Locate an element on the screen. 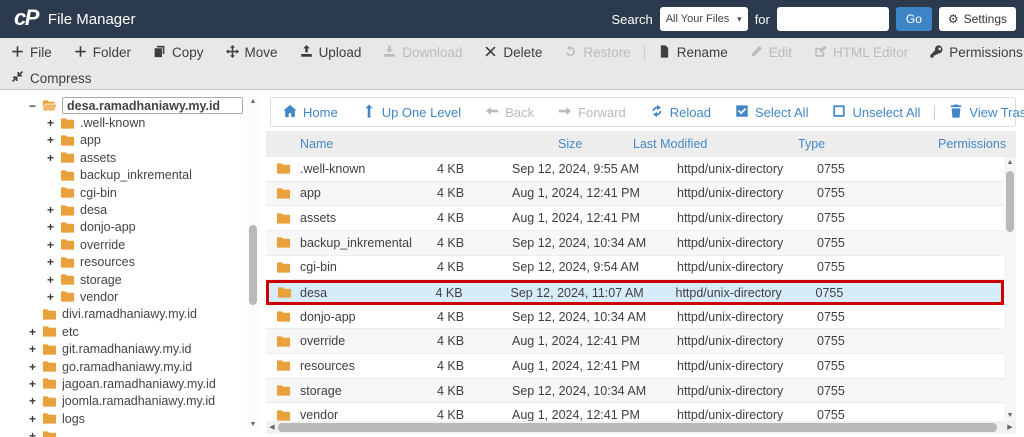 The image size is (1024, 437). tree-item-git-ramadhaniawy-my-id: + git.ramadhaniawy.my.id is located at coordinates (123, 348).